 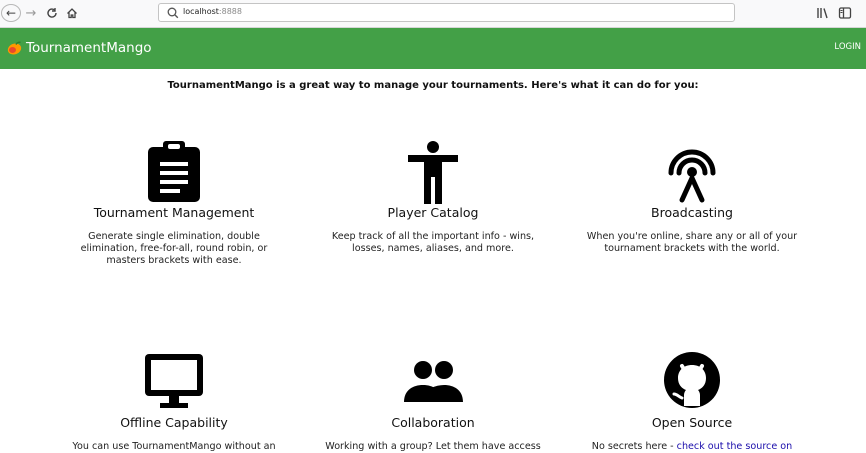 I want to click on home-button, so click(x=72, y=13).